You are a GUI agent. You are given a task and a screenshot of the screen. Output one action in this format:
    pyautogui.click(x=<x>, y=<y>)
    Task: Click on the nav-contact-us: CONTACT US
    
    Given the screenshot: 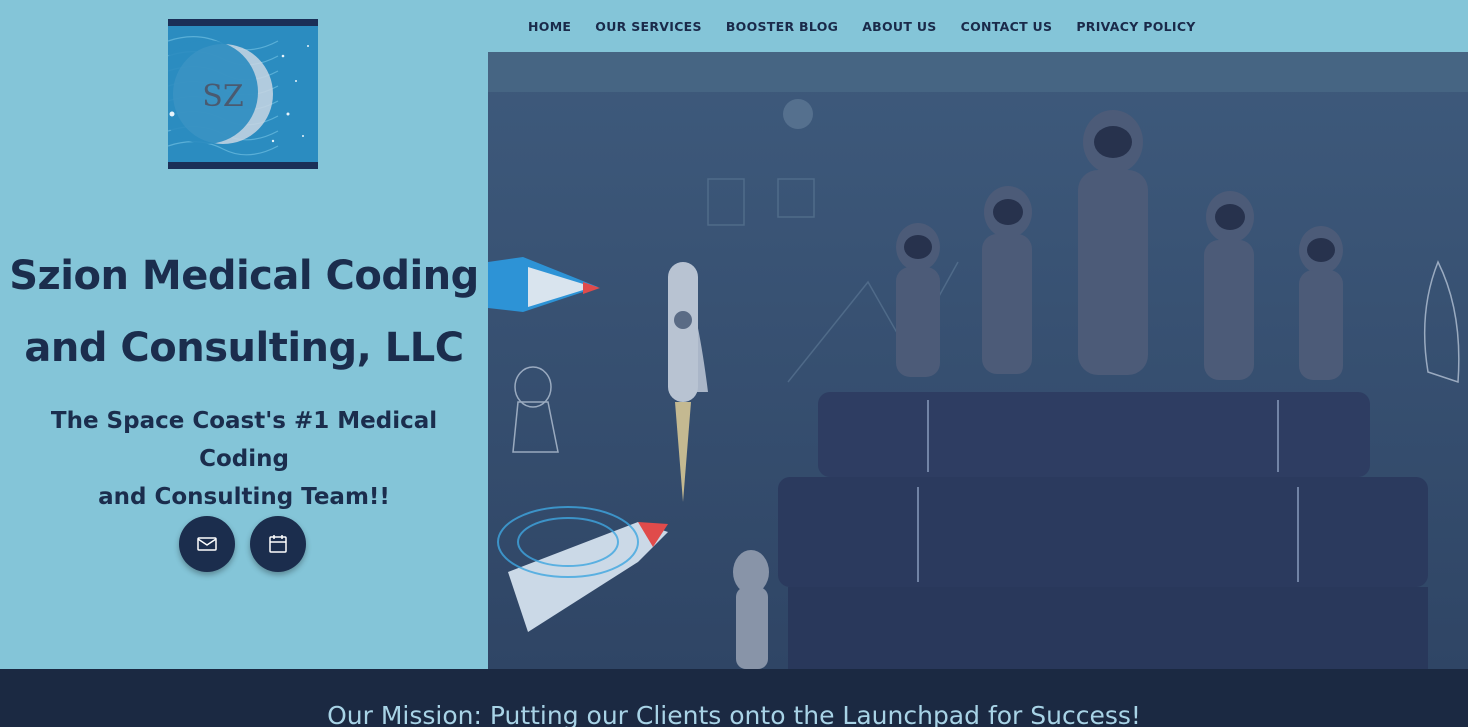 What is the action you would take?
    pyautogui.click(x=1007, y=26)
    